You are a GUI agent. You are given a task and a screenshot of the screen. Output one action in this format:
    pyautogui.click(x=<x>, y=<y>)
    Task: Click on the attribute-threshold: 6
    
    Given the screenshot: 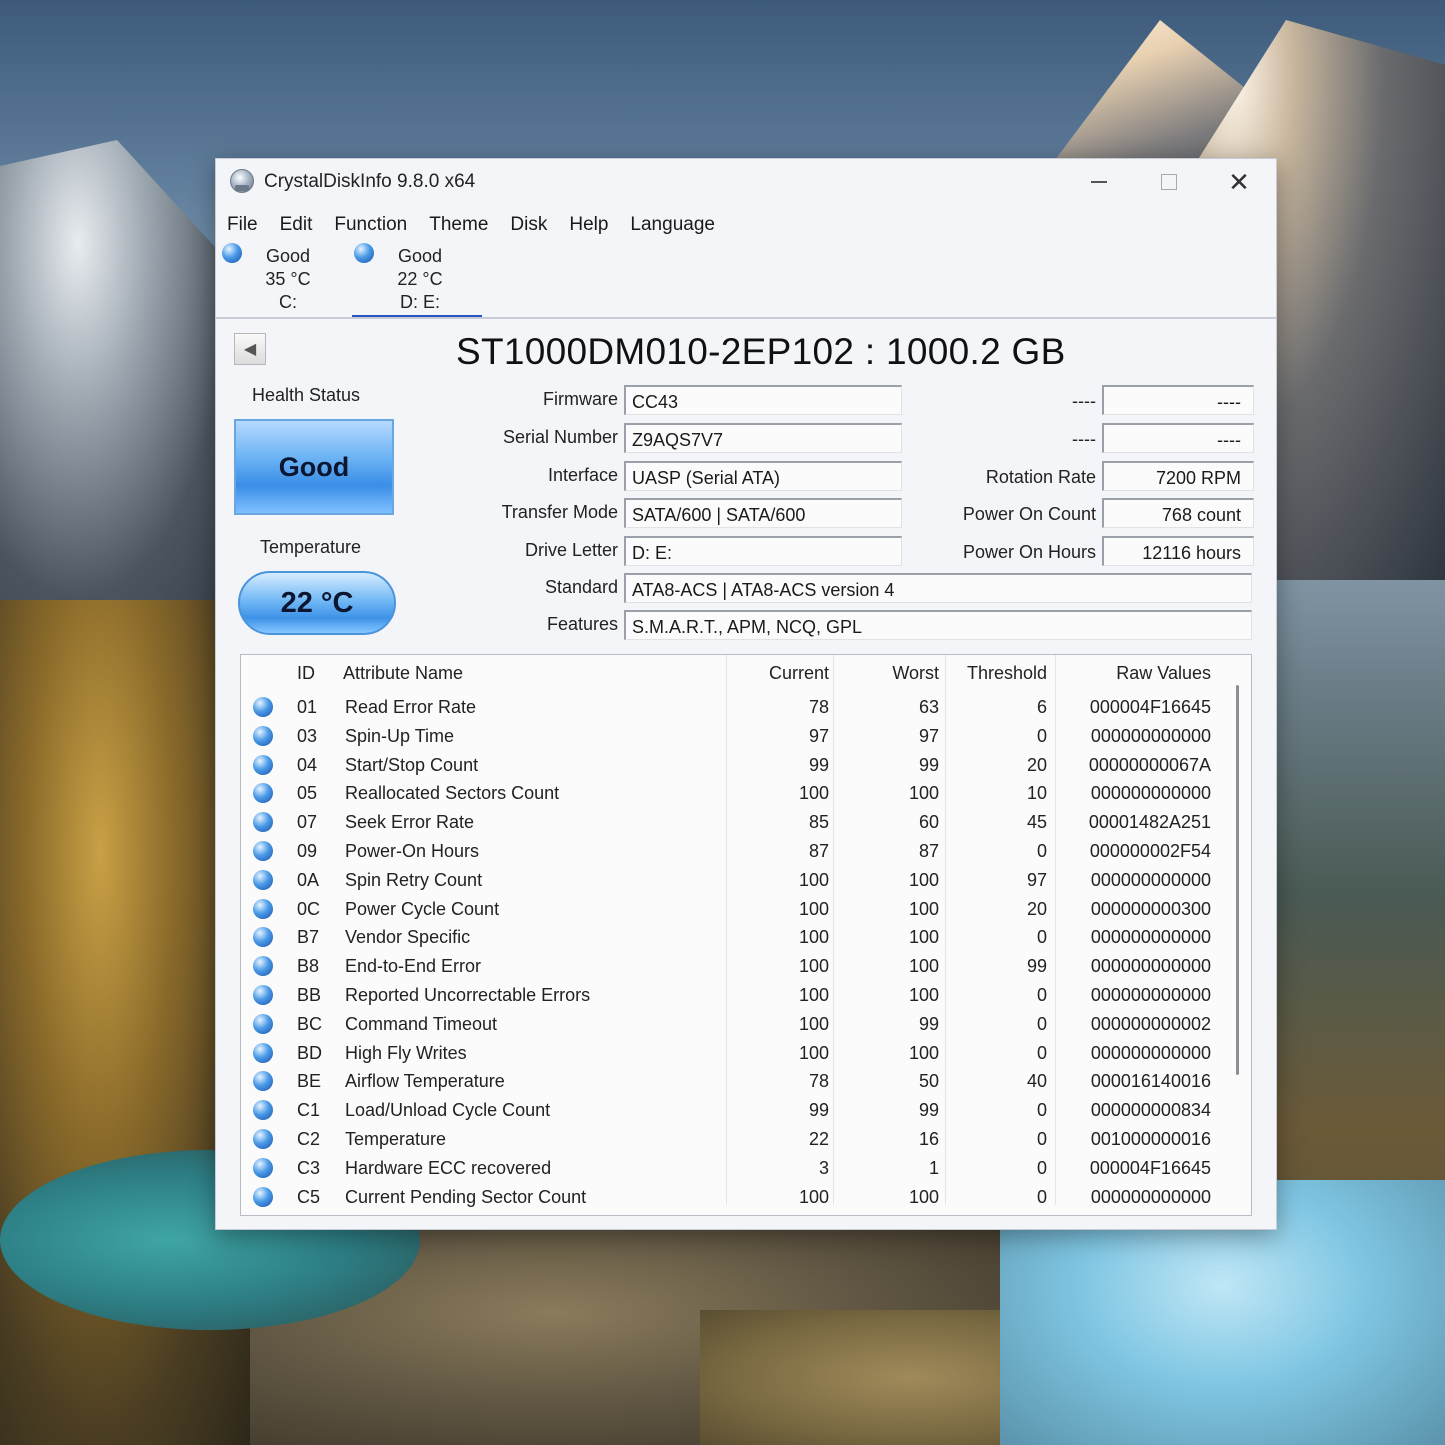 What is the action you would take?
    pyautogui.click(x=1041, y=707)
    